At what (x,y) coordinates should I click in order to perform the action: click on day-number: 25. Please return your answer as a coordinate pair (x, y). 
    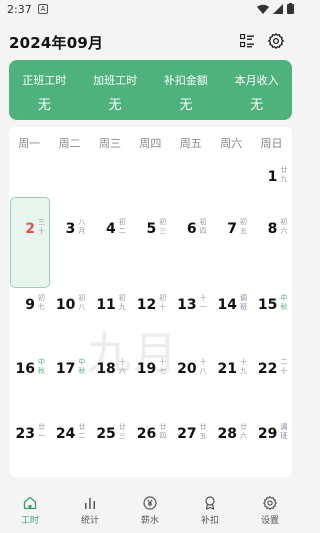
    Looking at the image, I should click on (106, 434).